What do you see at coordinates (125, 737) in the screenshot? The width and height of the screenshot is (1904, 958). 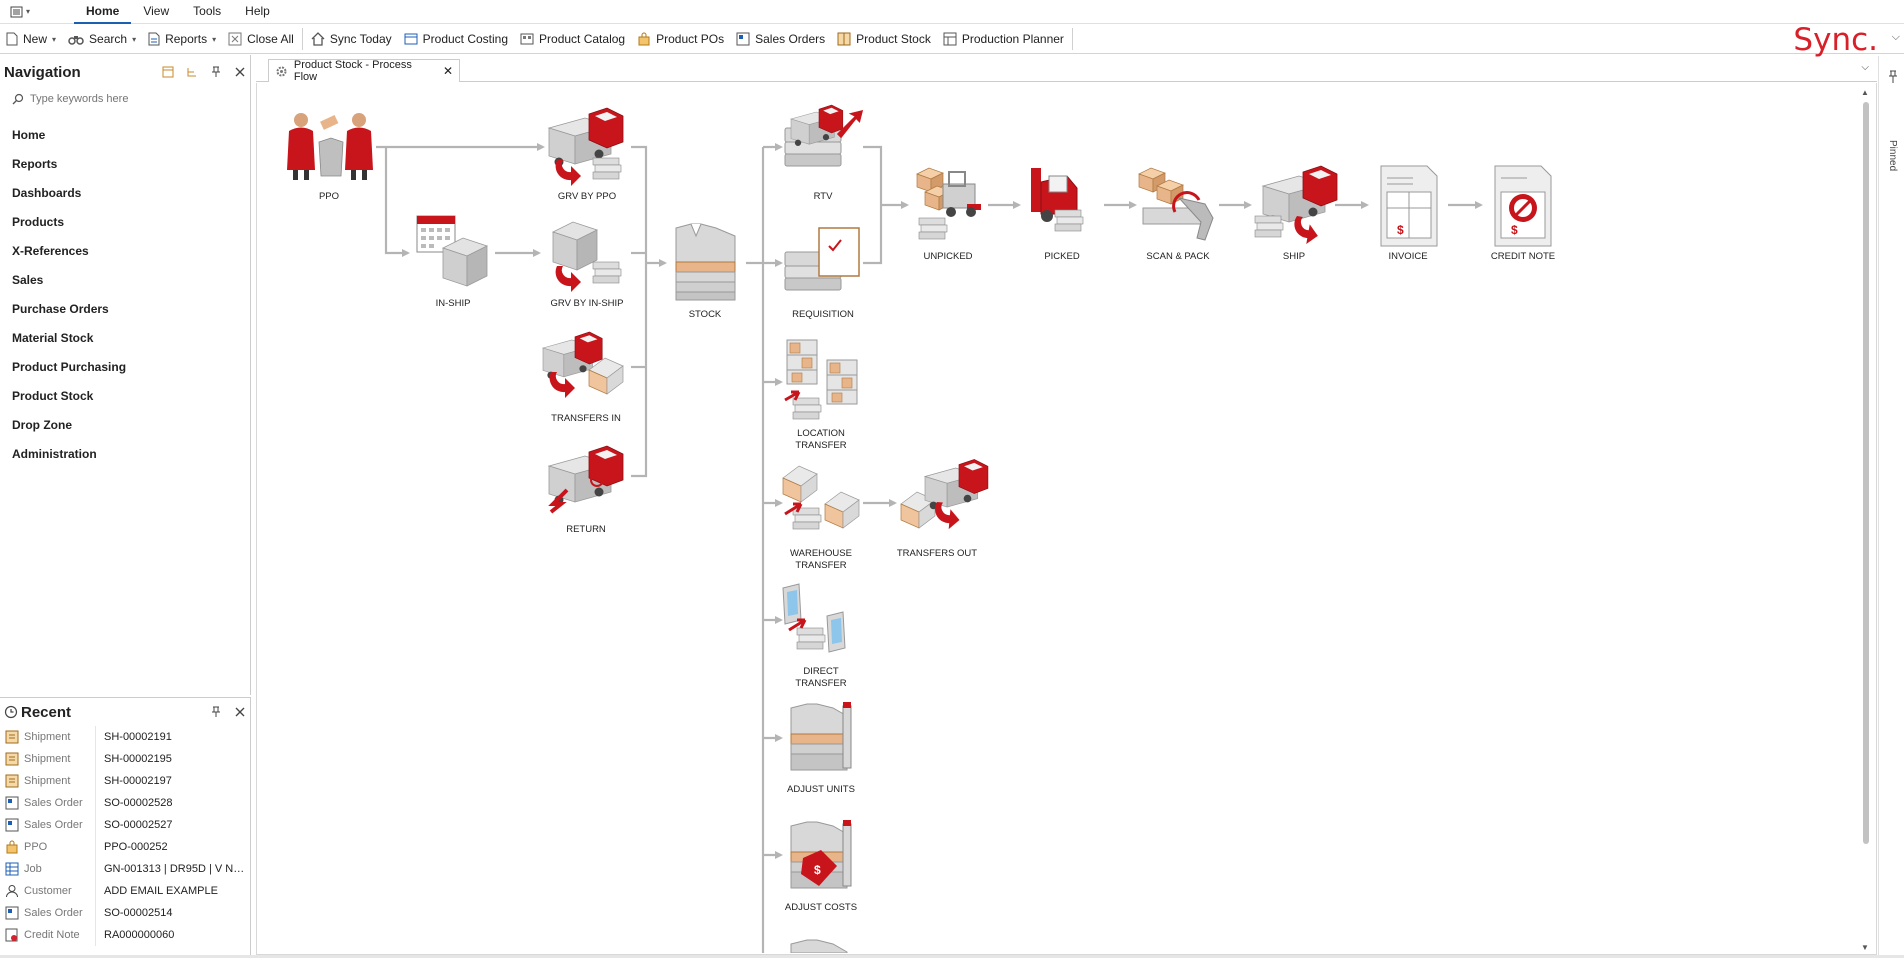 I see `recent-row: Shipment SH-00002191` at bounding box center [125, 737].